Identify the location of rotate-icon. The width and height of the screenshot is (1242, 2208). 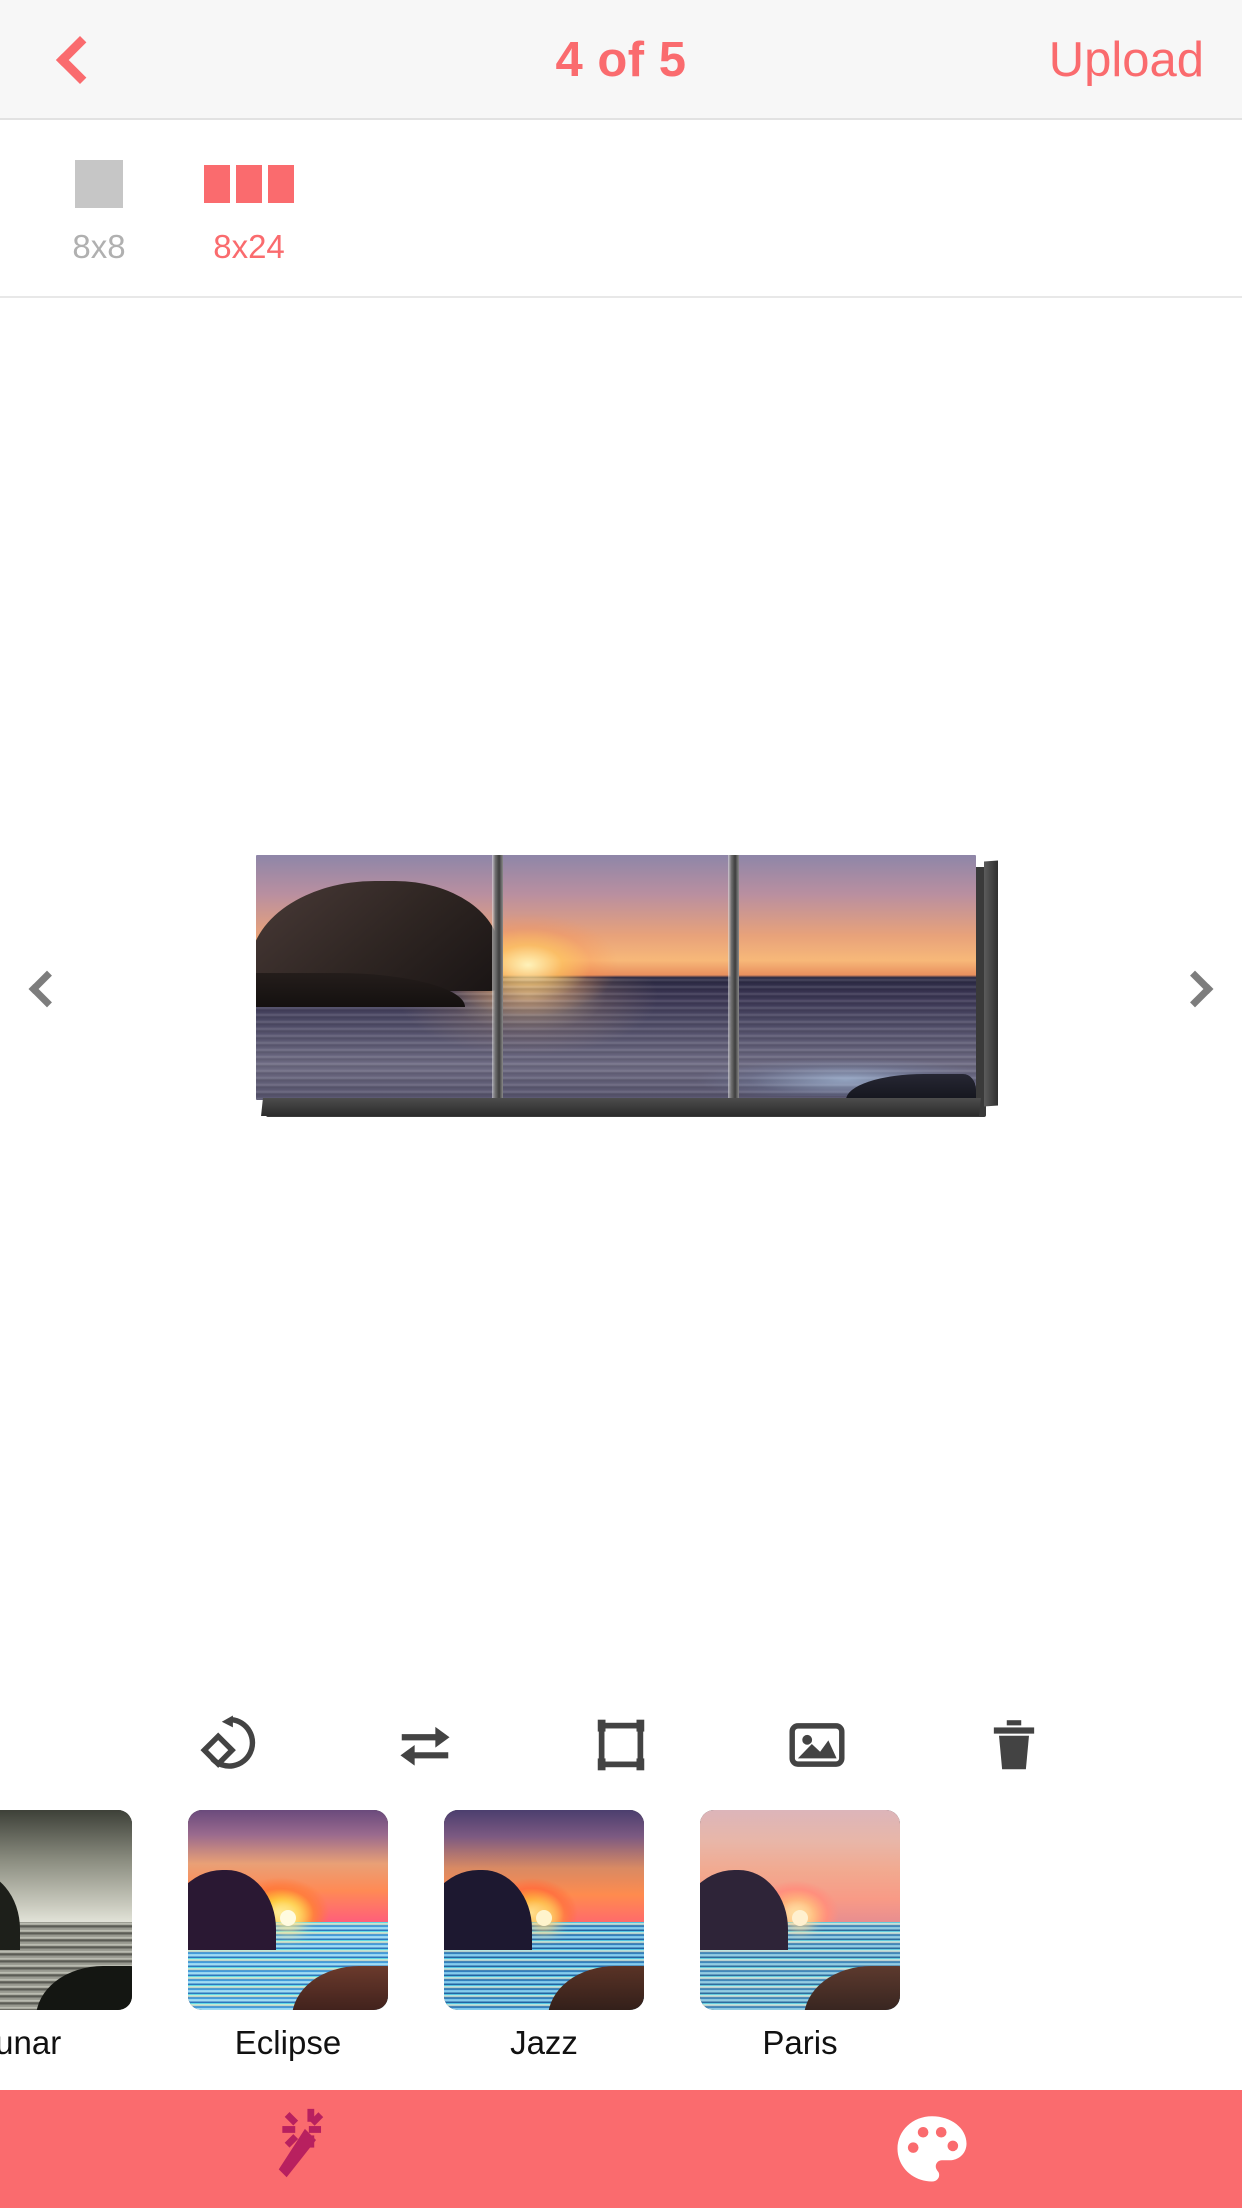
(228, 1742).